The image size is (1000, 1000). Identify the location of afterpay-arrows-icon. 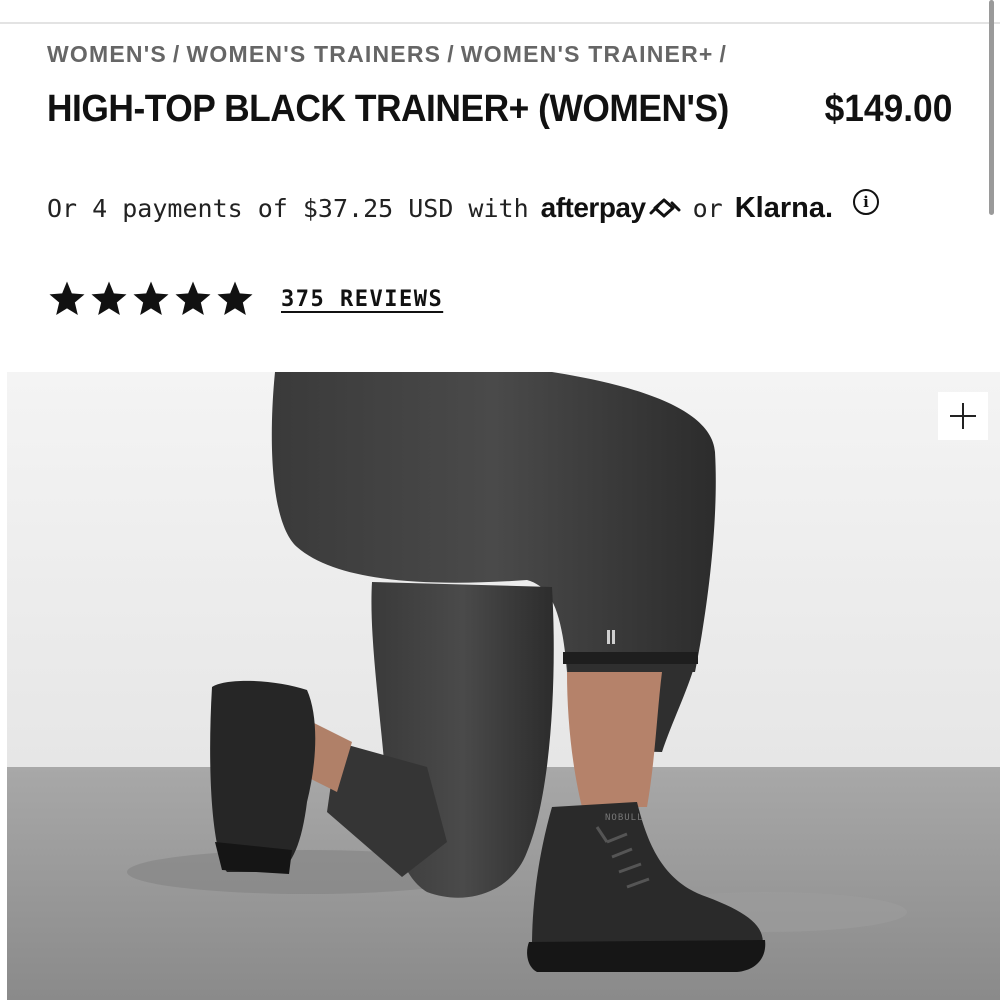
(665, 208).